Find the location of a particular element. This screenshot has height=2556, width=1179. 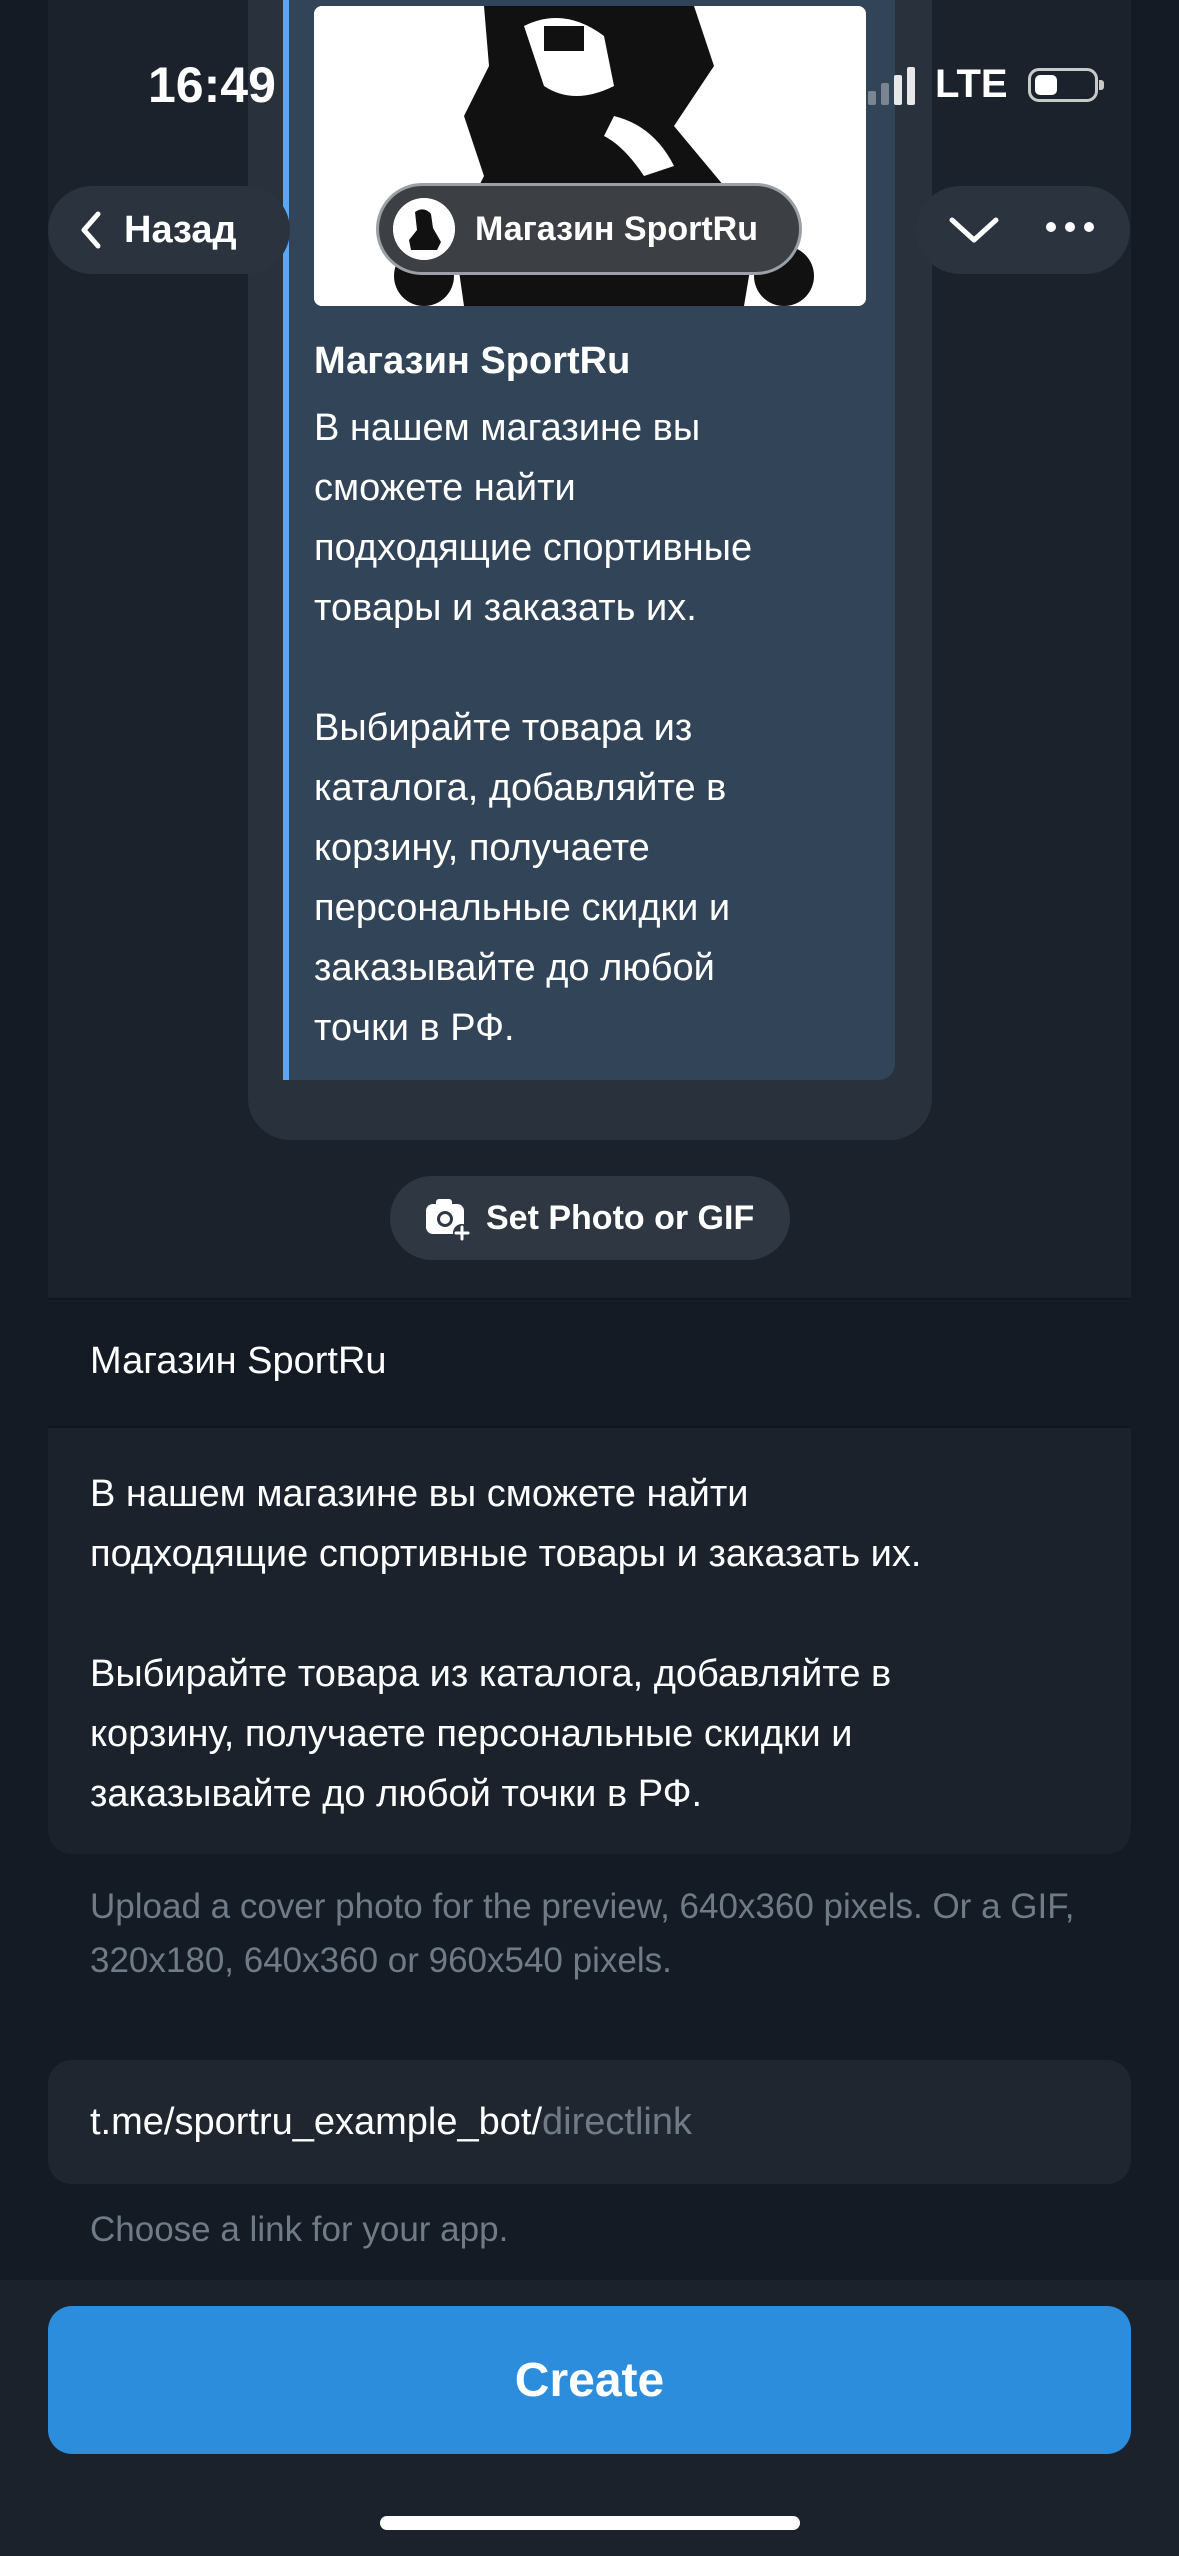

more-dots-icon is located at coordinates (1070, 227).